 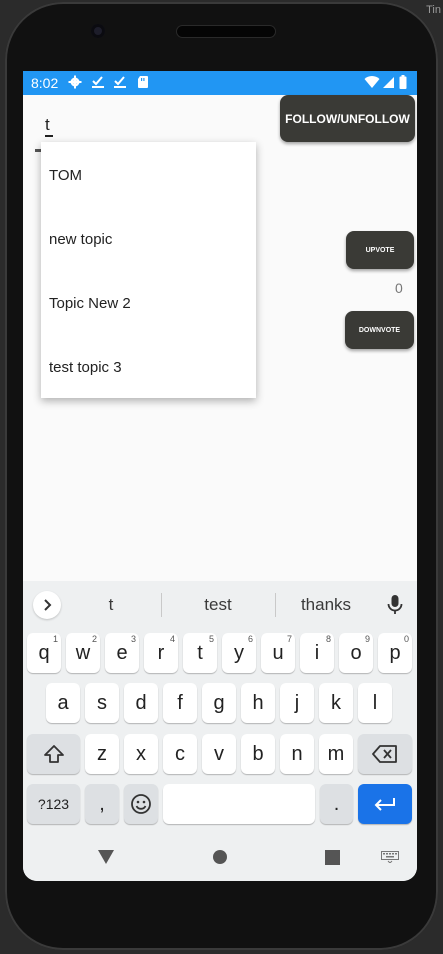 I want to click on text-input-underline, so click(x=49, y=136).